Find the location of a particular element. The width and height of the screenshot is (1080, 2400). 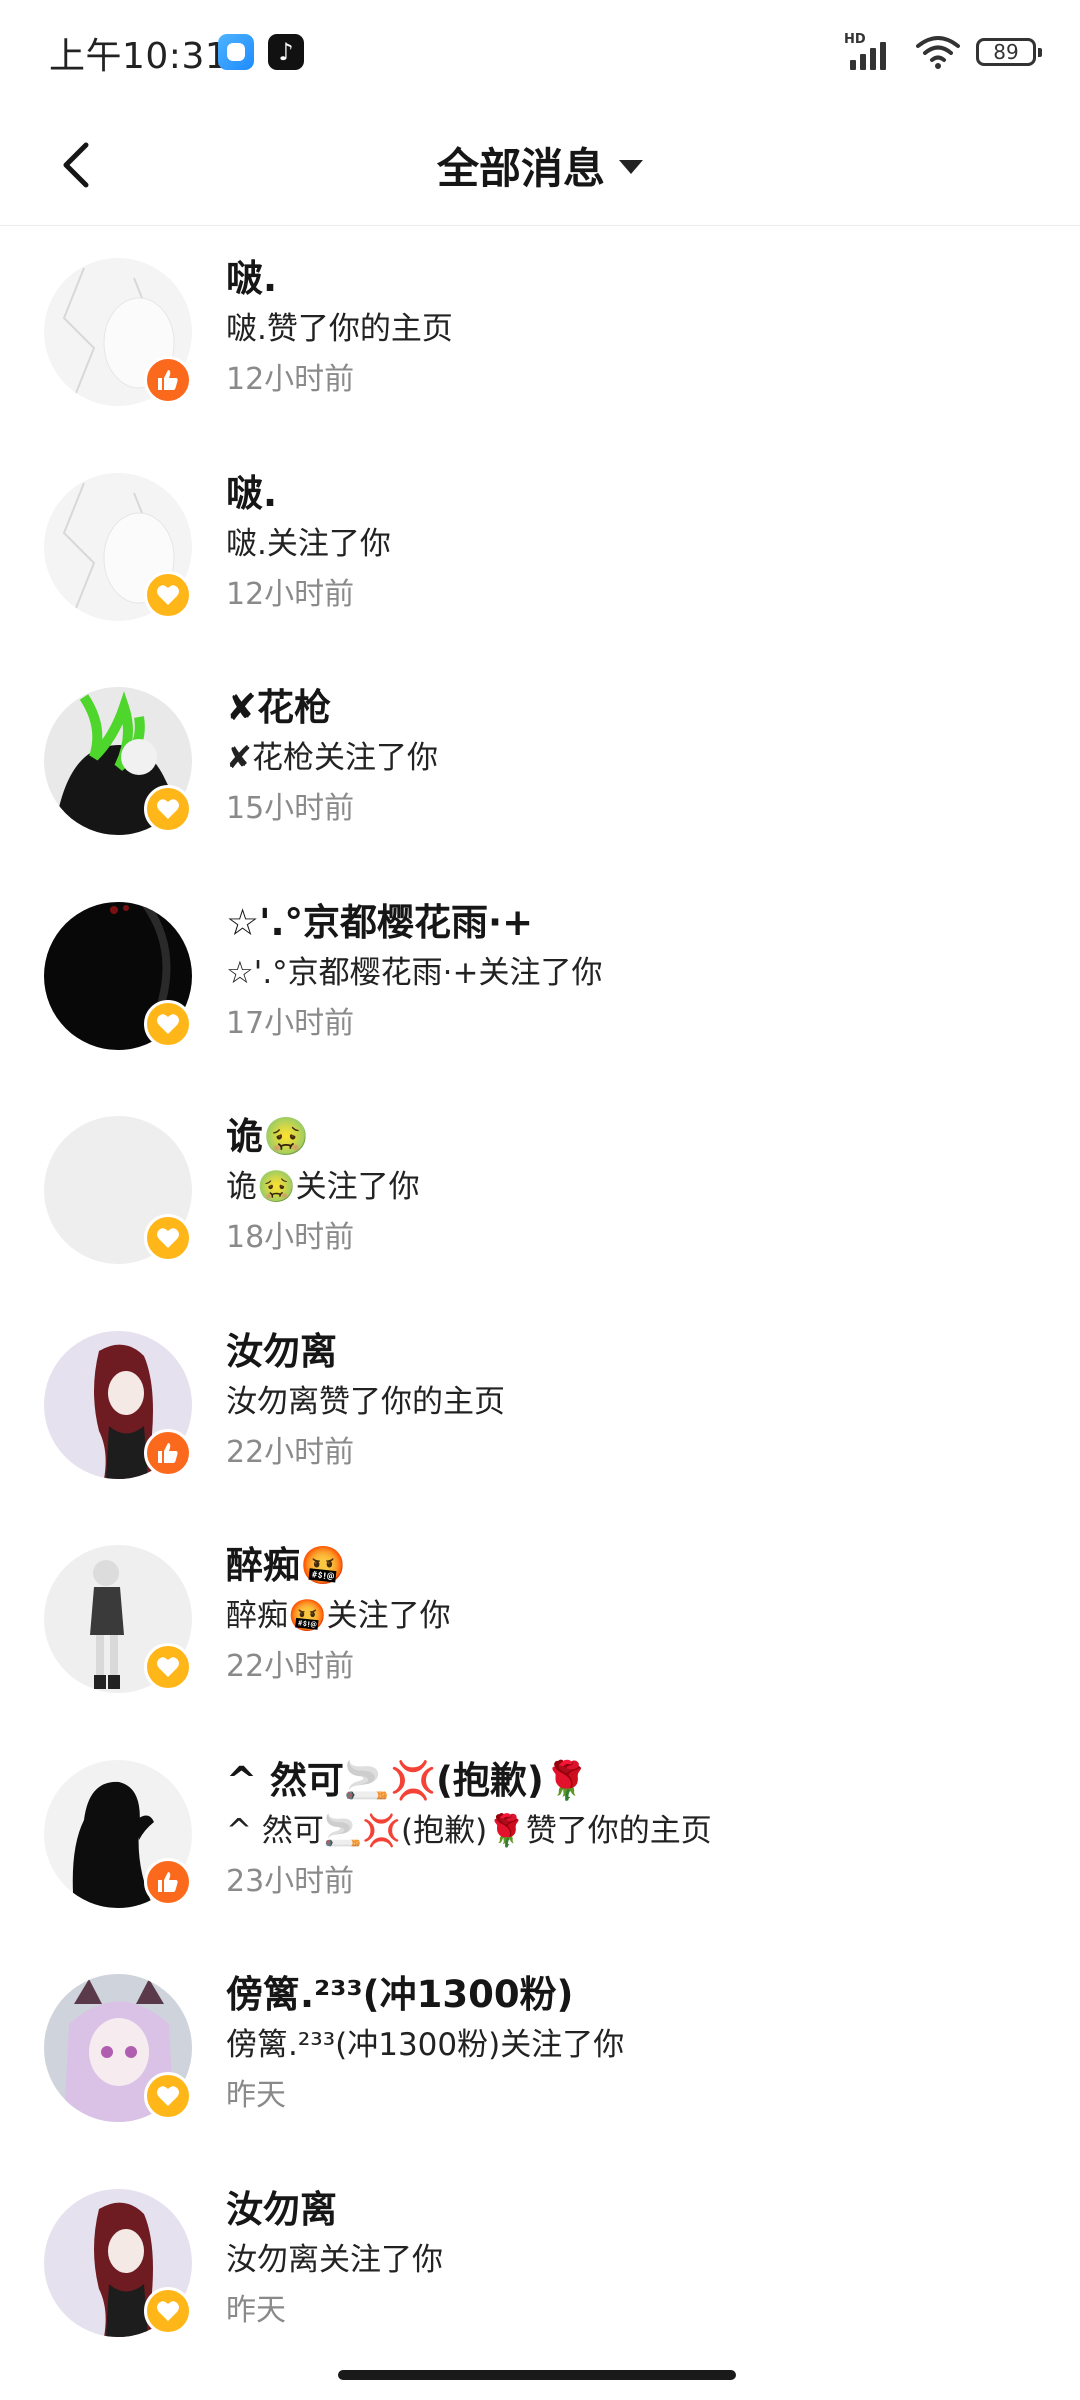

list-item: 诡🤢 诡🤢关注了你 18小时前 is located at coordinates (540, 1191).